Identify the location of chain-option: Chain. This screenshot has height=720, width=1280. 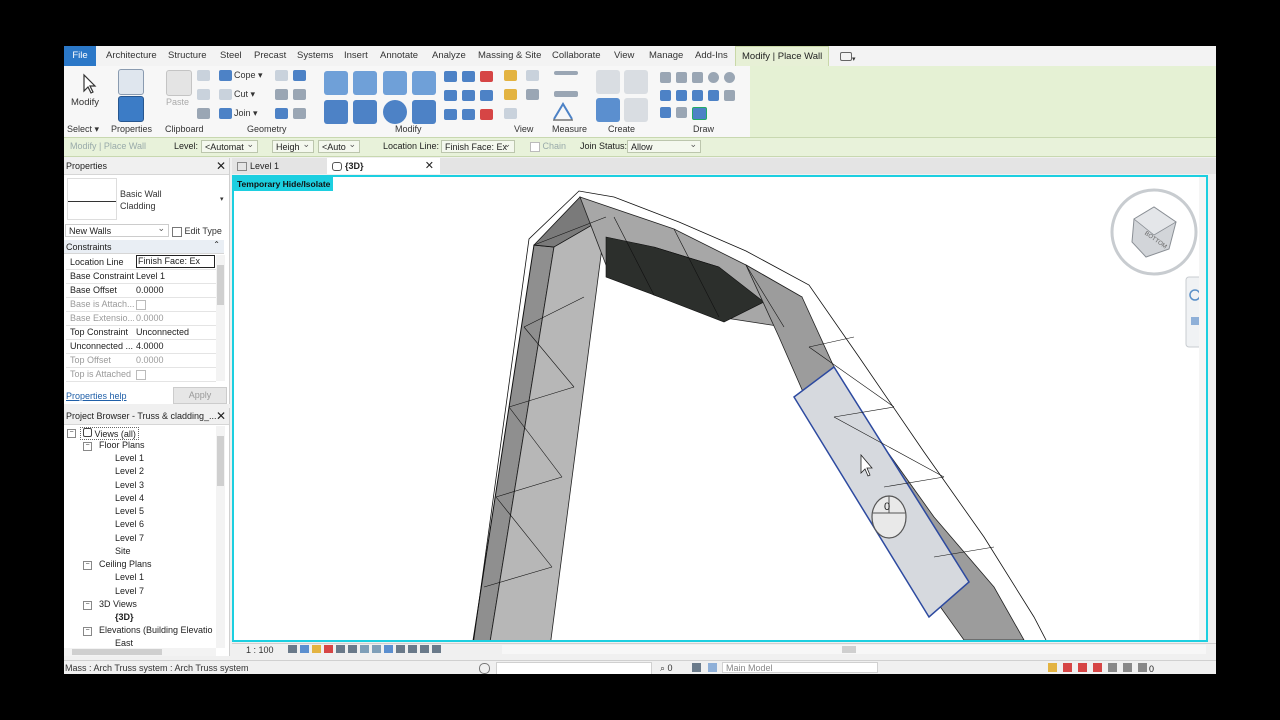
(548, 146).